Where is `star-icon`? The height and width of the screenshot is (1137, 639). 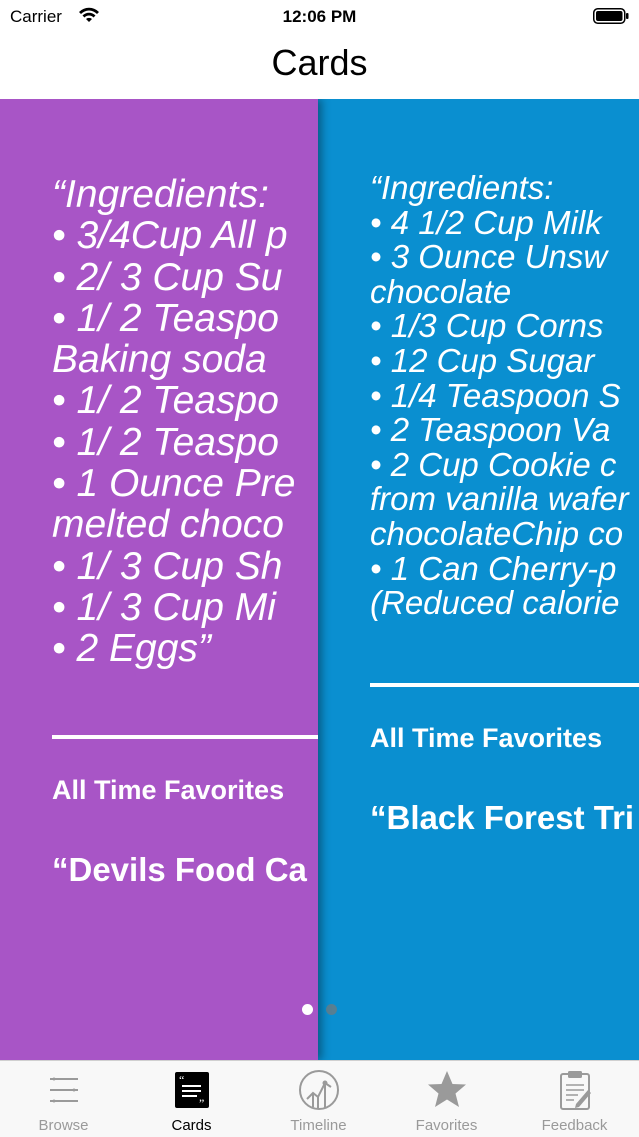
star-icon is located at coordinates (447, 1089).